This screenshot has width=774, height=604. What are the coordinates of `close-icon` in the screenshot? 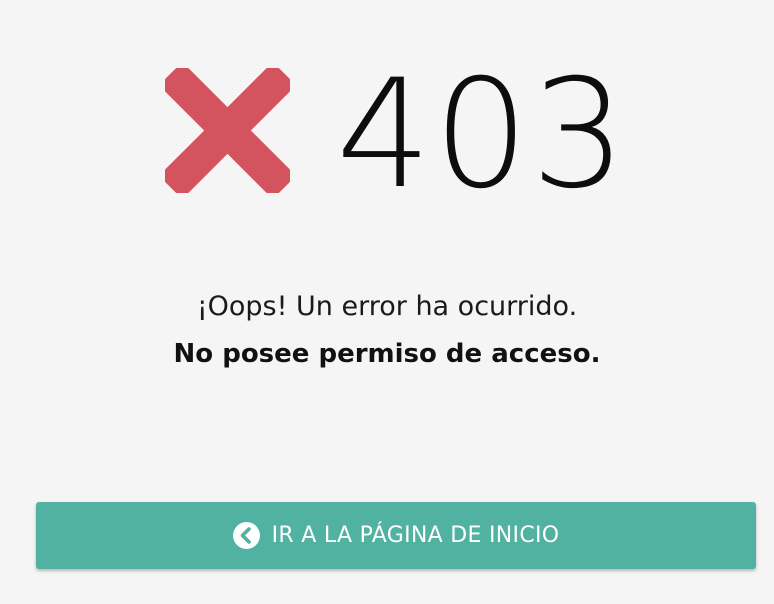 It's located at (227, 130).